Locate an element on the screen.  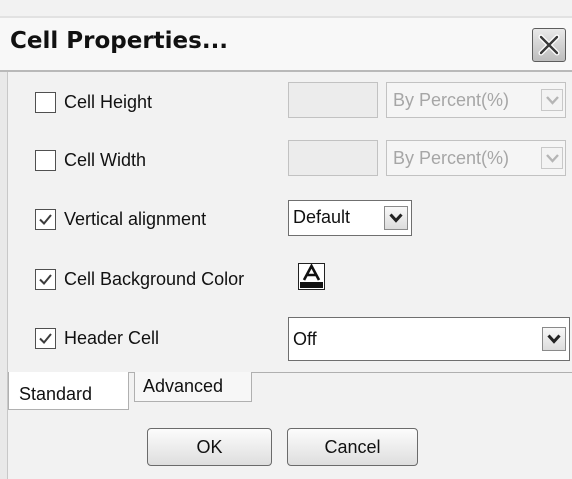
cell-height-unit-value: By Percent(%) is located at coordinates (451, 100).